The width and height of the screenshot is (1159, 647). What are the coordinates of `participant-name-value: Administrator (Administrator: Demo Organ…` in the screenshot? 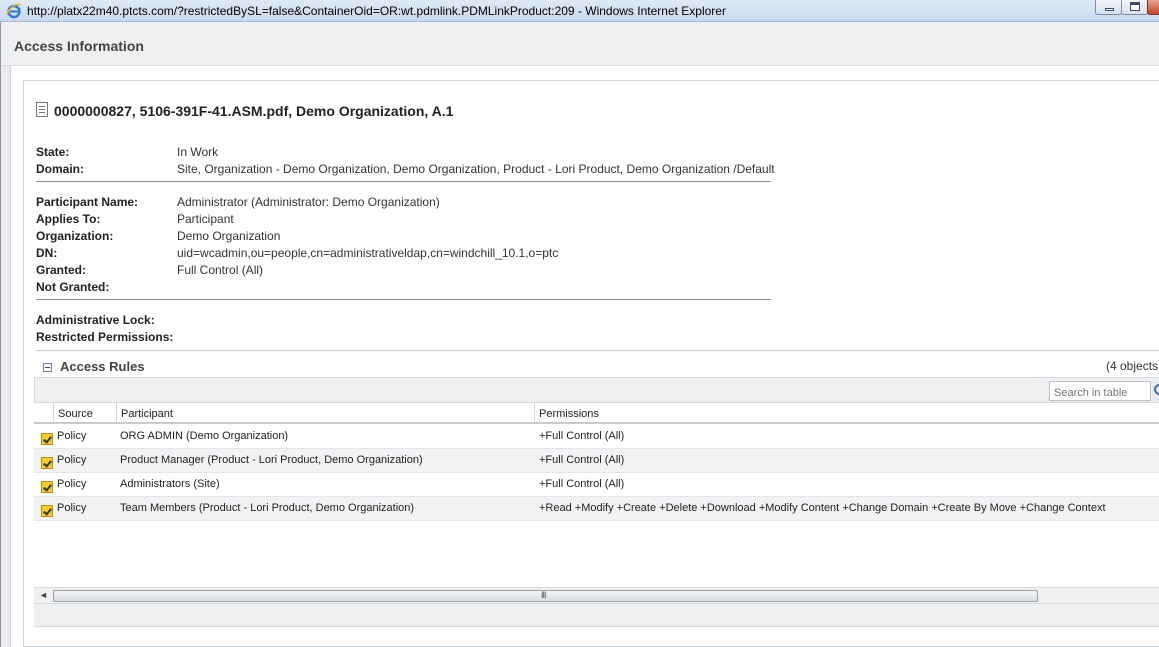 It's located at (308, 202).